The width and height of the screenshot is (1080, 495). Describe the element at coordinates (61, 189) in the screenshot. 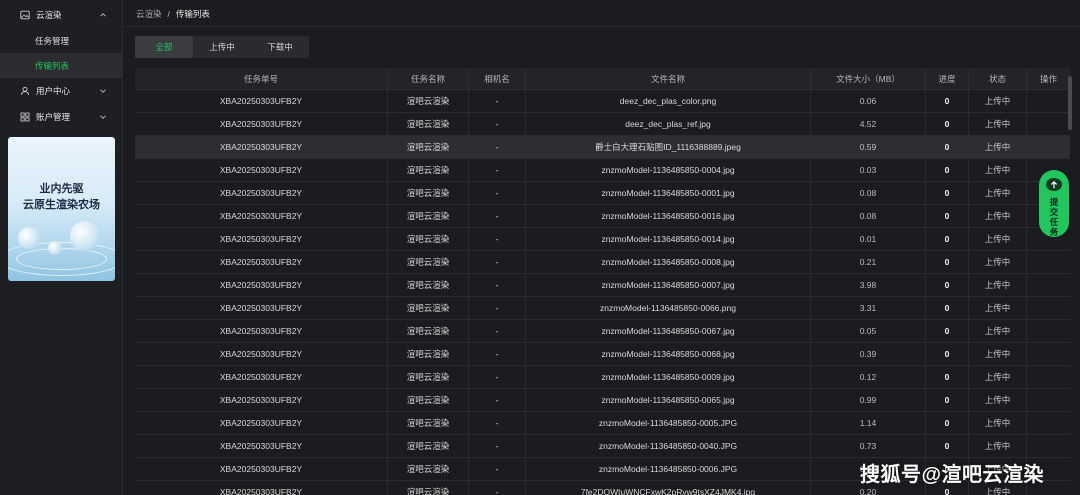

I see `banner-title-line1: 业内先驱` at that location.